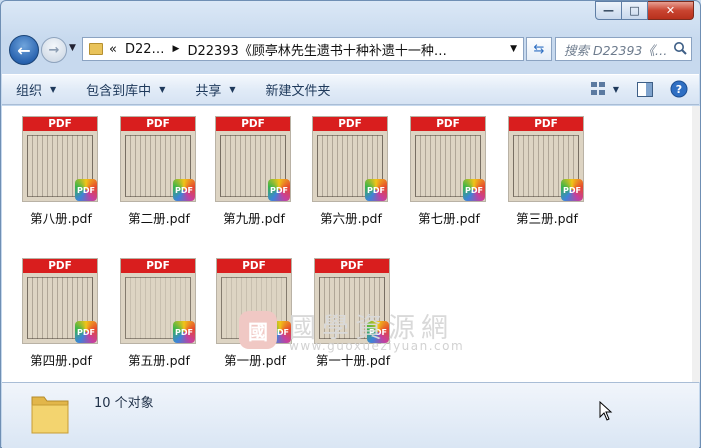 Image resolution: width=701 pixels, height=448 pixels. Describe the element at coordinates (696, 244) in the screenshot. I see `scrollbar` at that location.